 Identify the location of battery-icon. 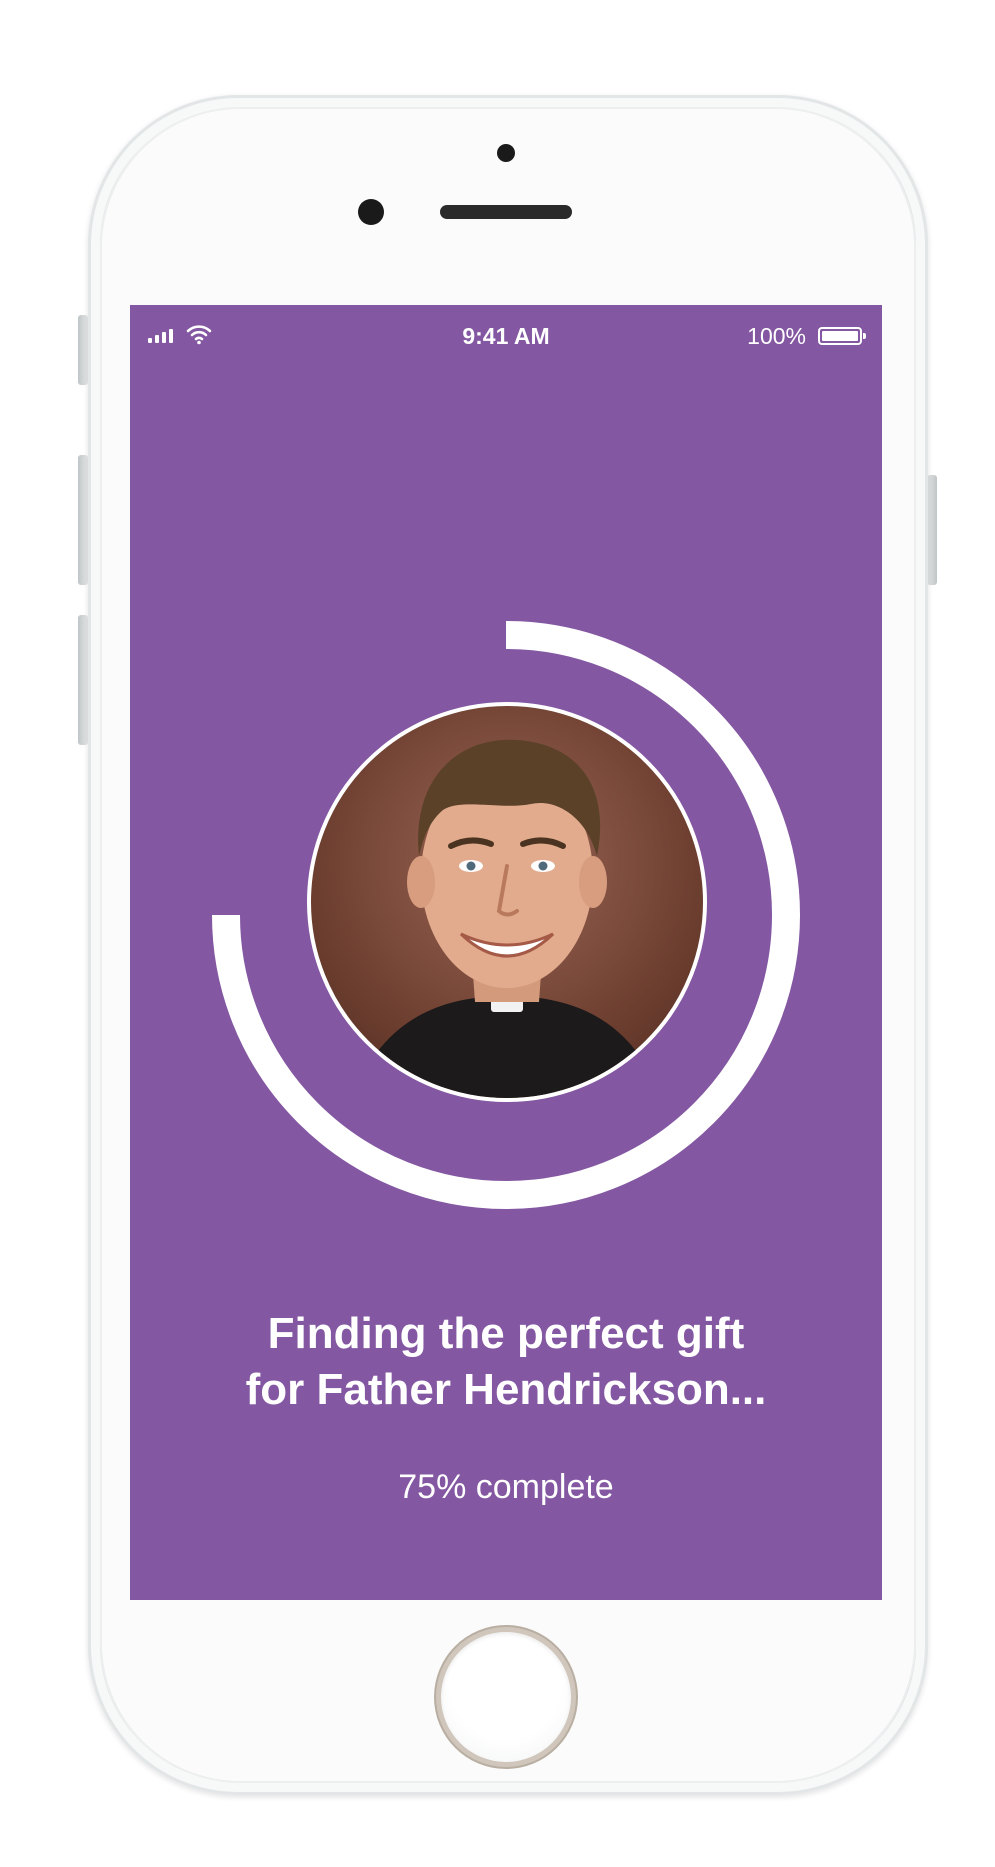
(842, 336).